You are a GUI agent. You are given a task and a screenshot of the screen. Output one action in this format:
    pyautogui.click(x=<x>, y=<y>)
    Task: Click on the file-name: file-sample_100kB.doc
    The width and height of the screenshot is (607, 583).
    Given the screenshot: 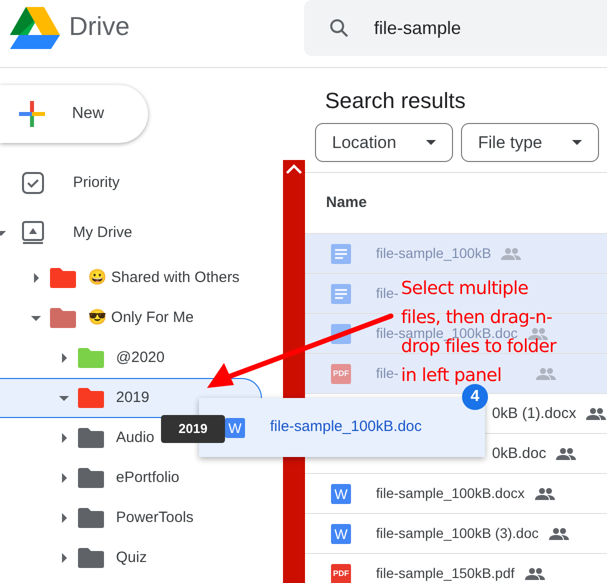 What is the action you would take?
    pyautogui.click(x=447, y=333)
    